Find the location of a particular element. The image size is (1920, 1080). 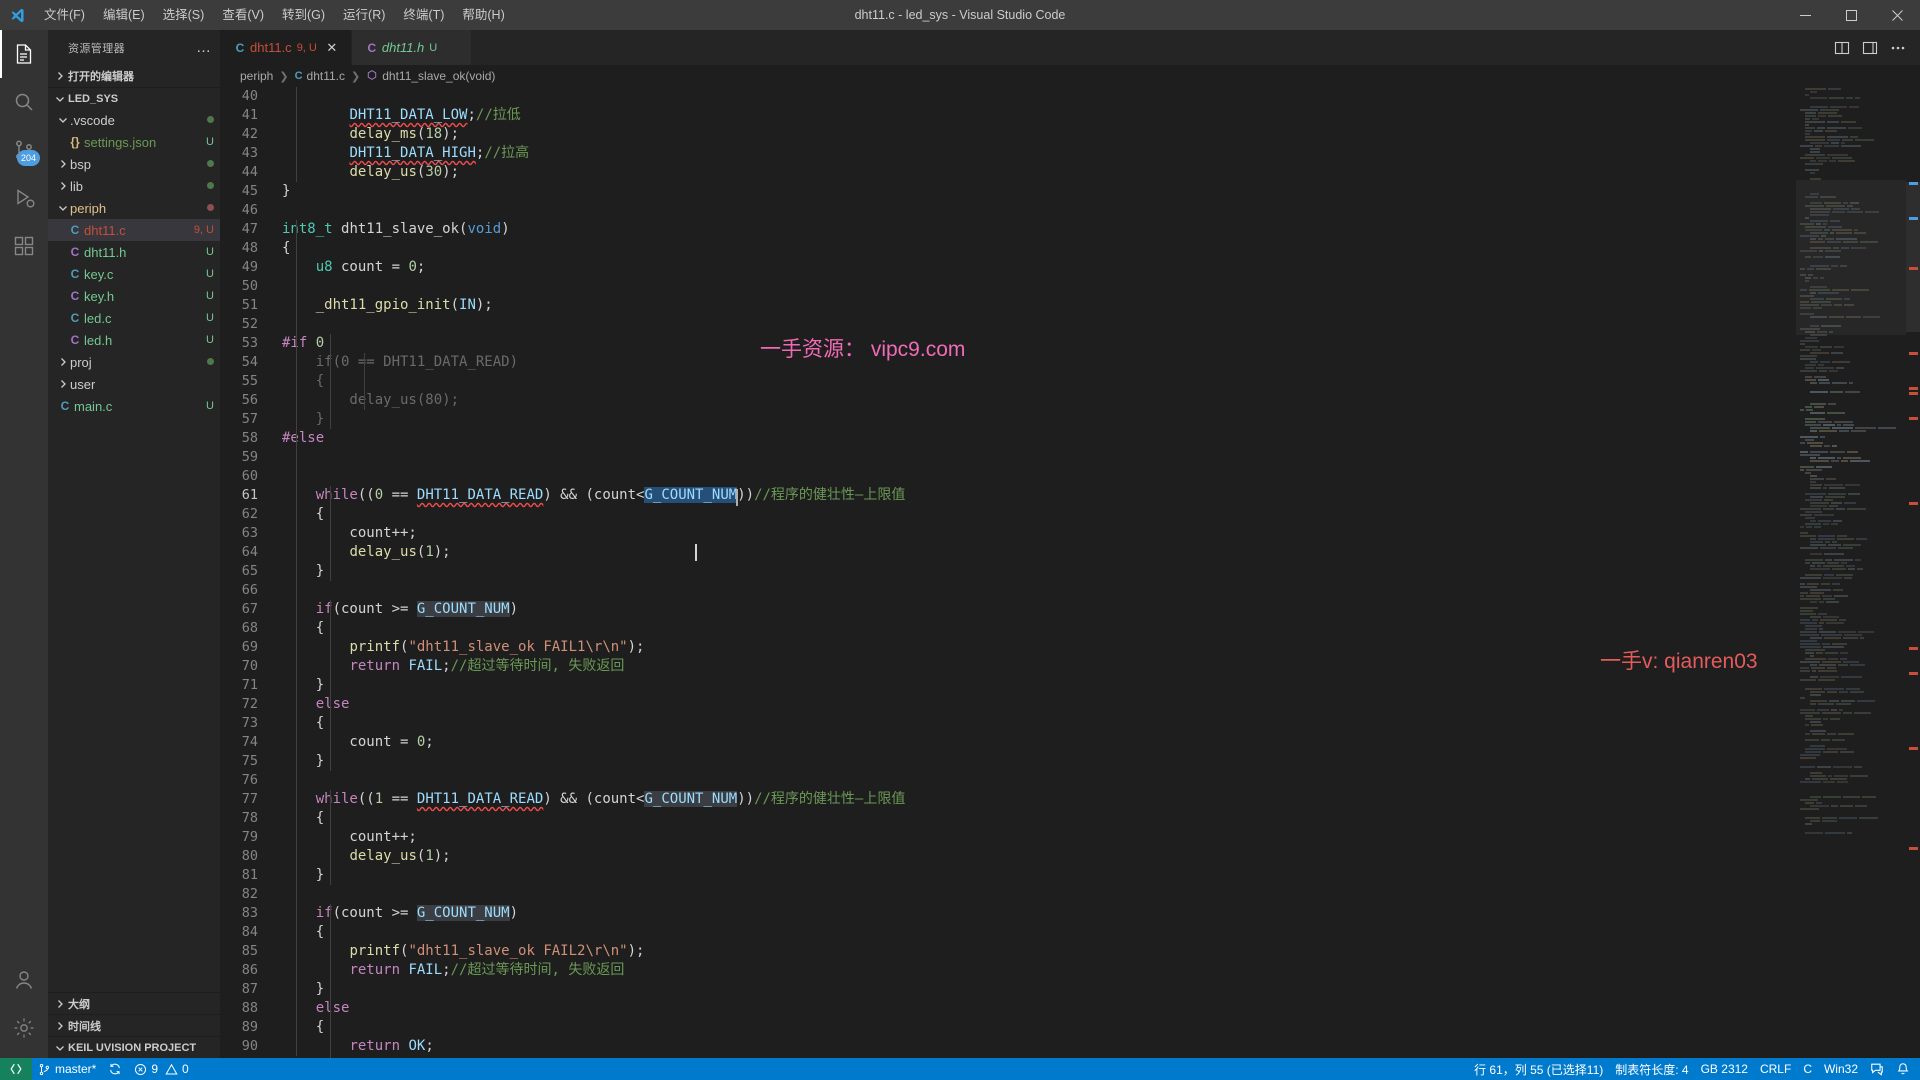

maximize-icon is located at coordinates (1851, 15).